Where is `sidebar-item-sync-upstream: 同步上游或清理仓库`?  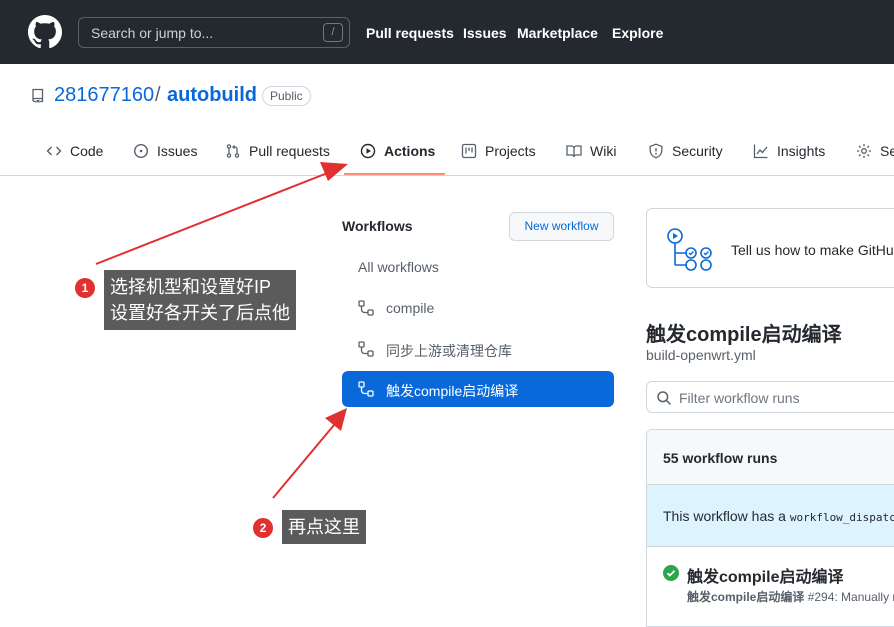 sidebar-item-sync-upstream: 同步上游或清理仓库 is located at coordinates (478, 349).